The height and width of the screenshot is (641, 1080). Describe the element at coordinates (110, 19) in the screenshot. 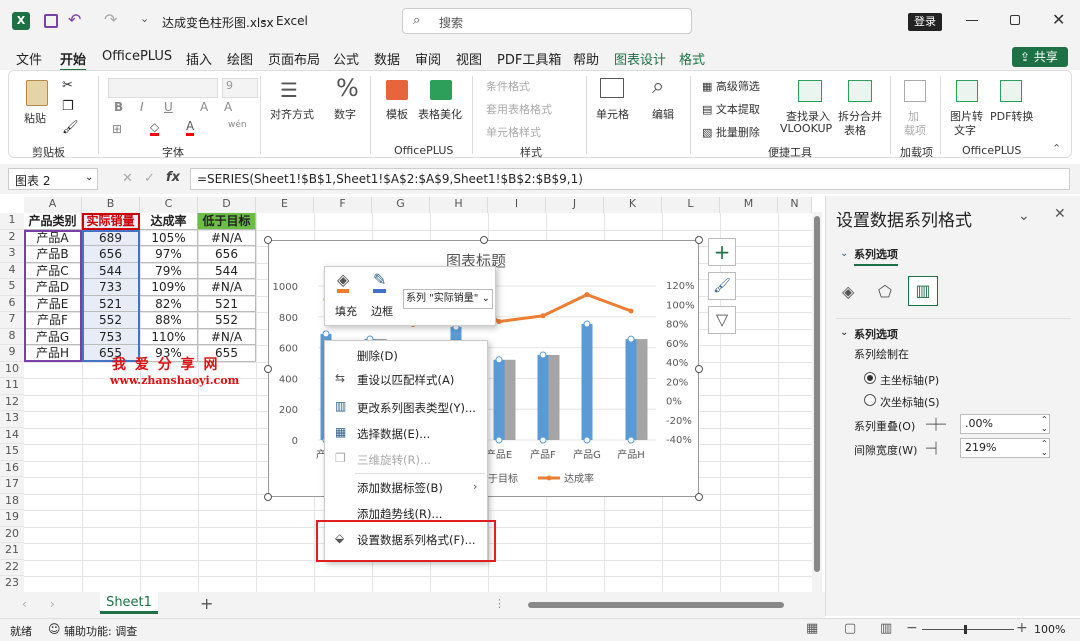

I see `redo-icon: ↷` at that location.